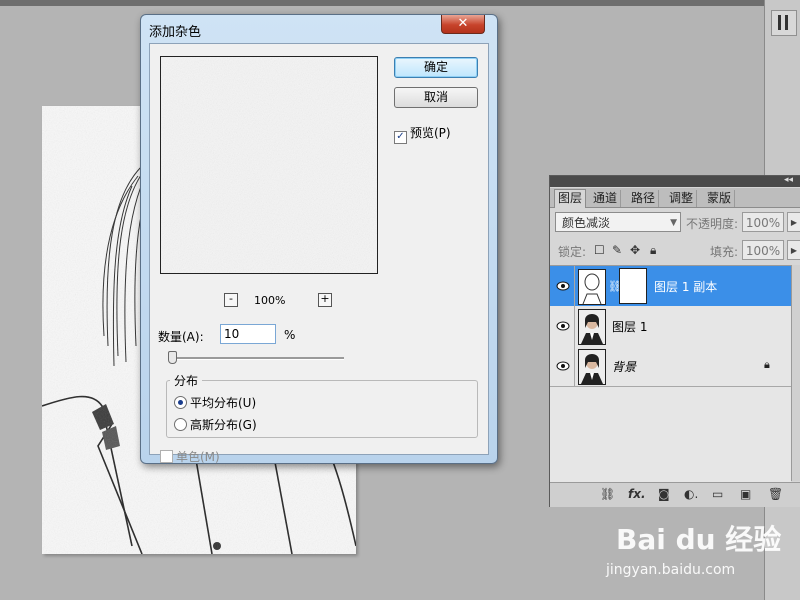  What do you see at coordinates (793, 250) in the screenshot?
I see `fill-arrow-icon: ▶` at bounding box center [793, 250].